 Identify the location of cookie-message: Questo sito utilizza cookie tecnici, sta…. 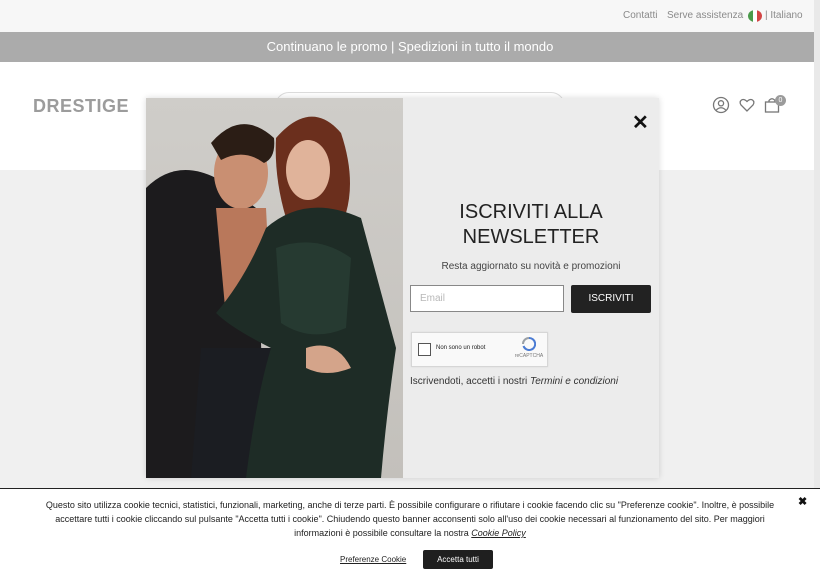
(410, 519).